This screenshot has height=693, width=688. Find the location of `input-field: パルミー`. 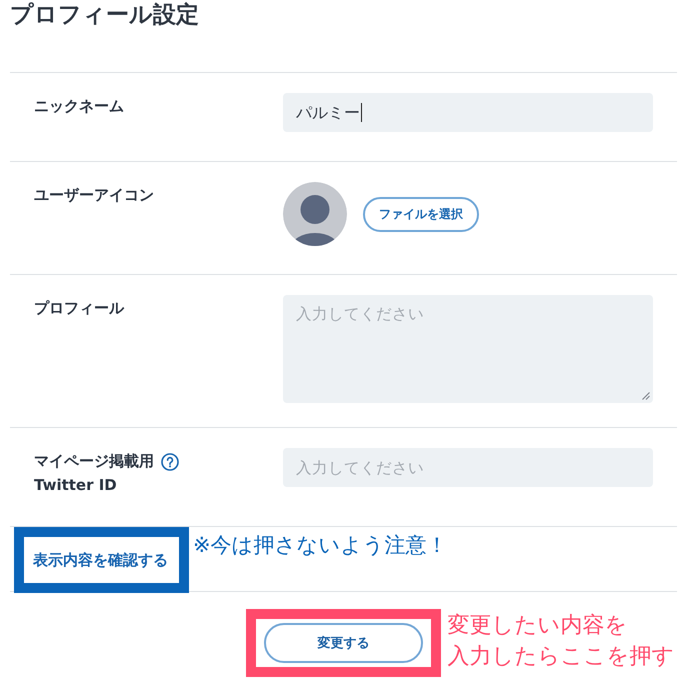

input-field: パルミー is located at coordinates (468, 112).